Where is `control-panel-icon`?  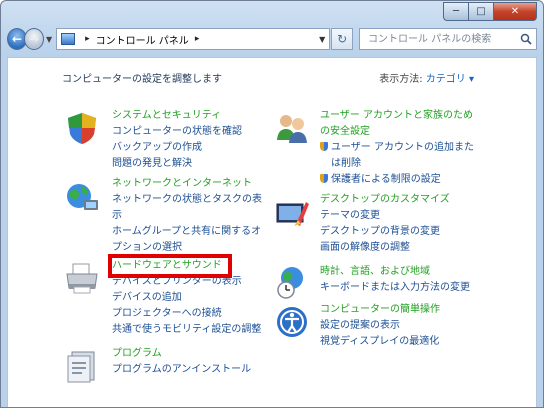
control-panel-icon is located at coordinates (68, 39).